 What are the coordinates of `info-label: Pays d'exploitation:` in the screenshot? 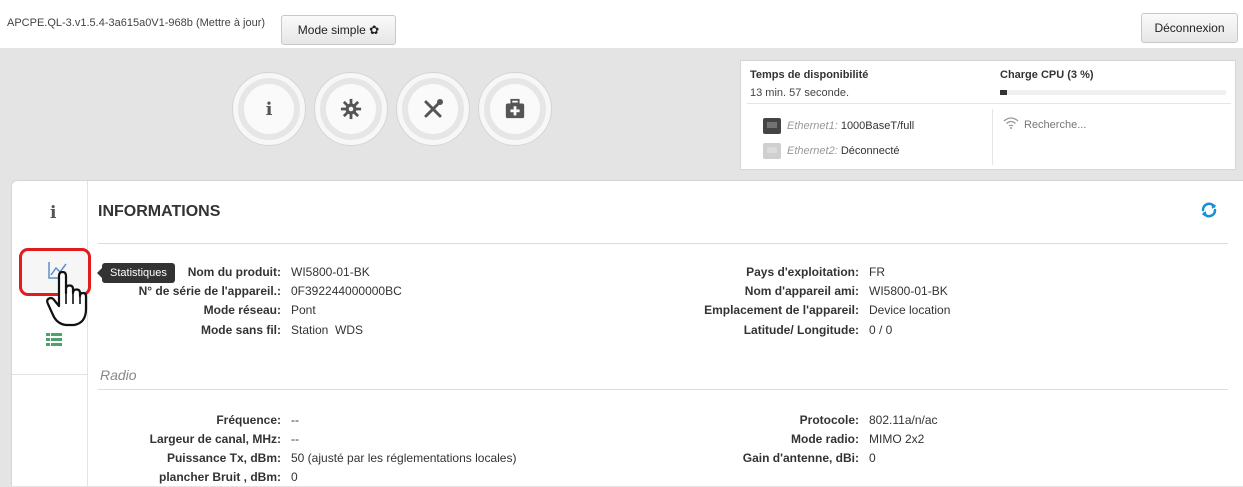 It's located at (802, 272).